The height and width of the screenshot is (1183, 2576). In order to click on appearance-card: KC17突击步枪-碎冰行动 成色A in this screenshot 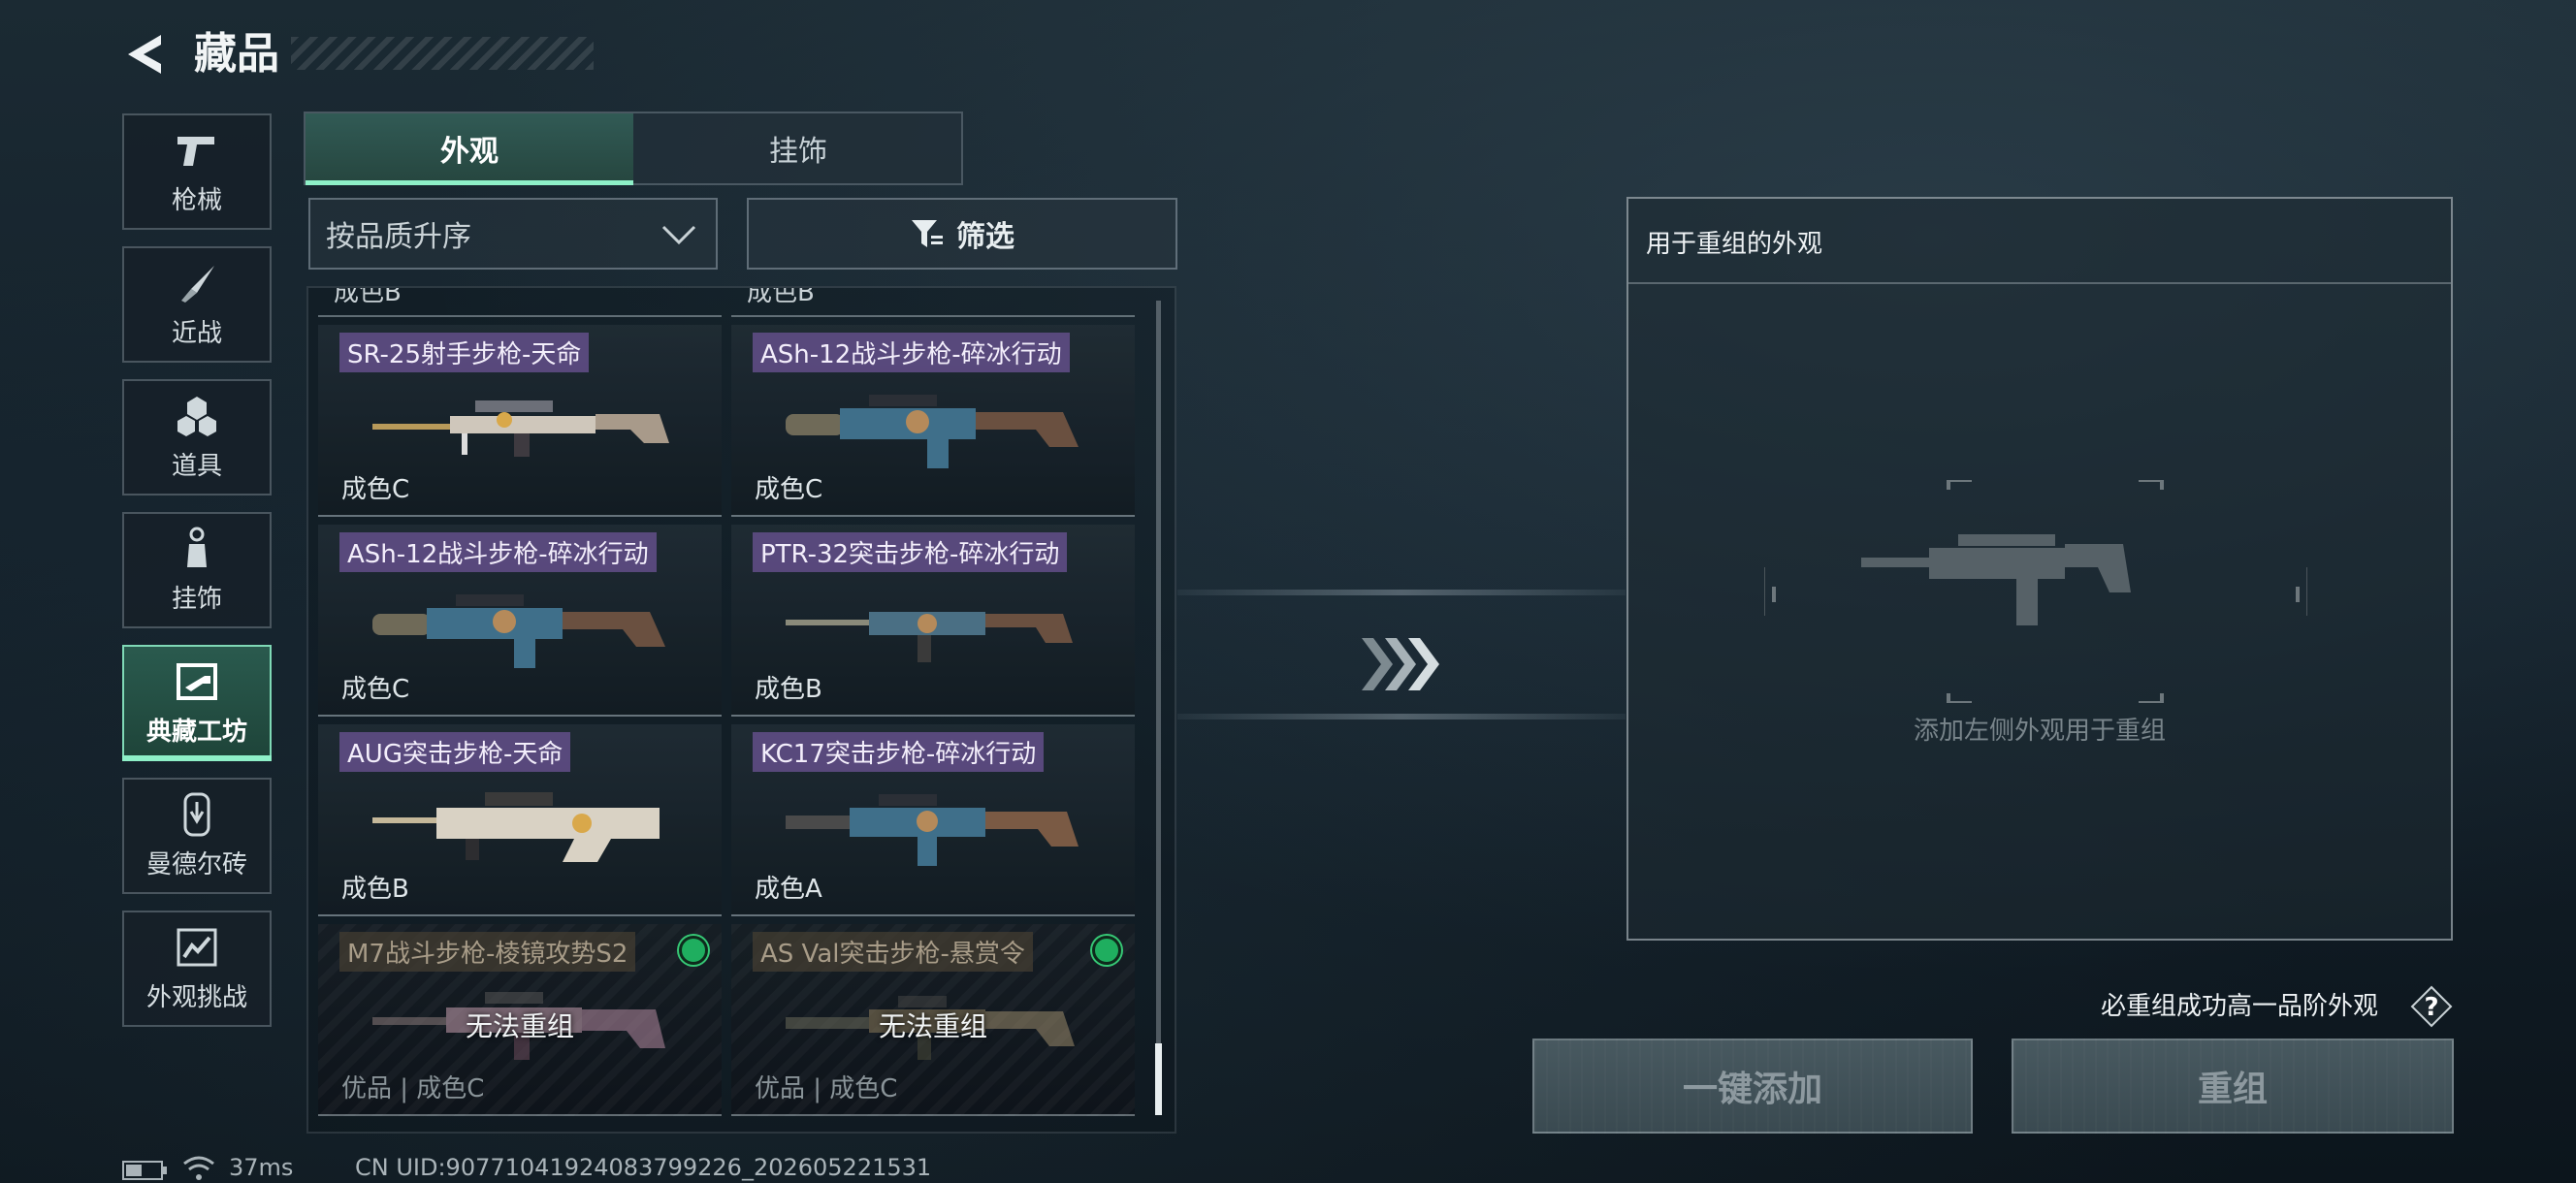, I will do `click(933, 820)`.